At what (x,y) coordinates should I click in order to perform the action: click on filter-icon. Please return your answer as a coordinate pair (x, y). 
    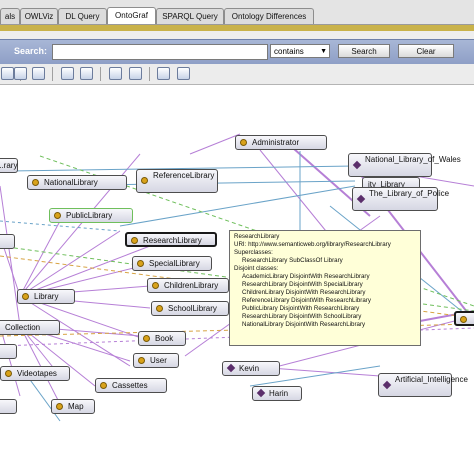
    Looking at the image, I should click on (86, 73).